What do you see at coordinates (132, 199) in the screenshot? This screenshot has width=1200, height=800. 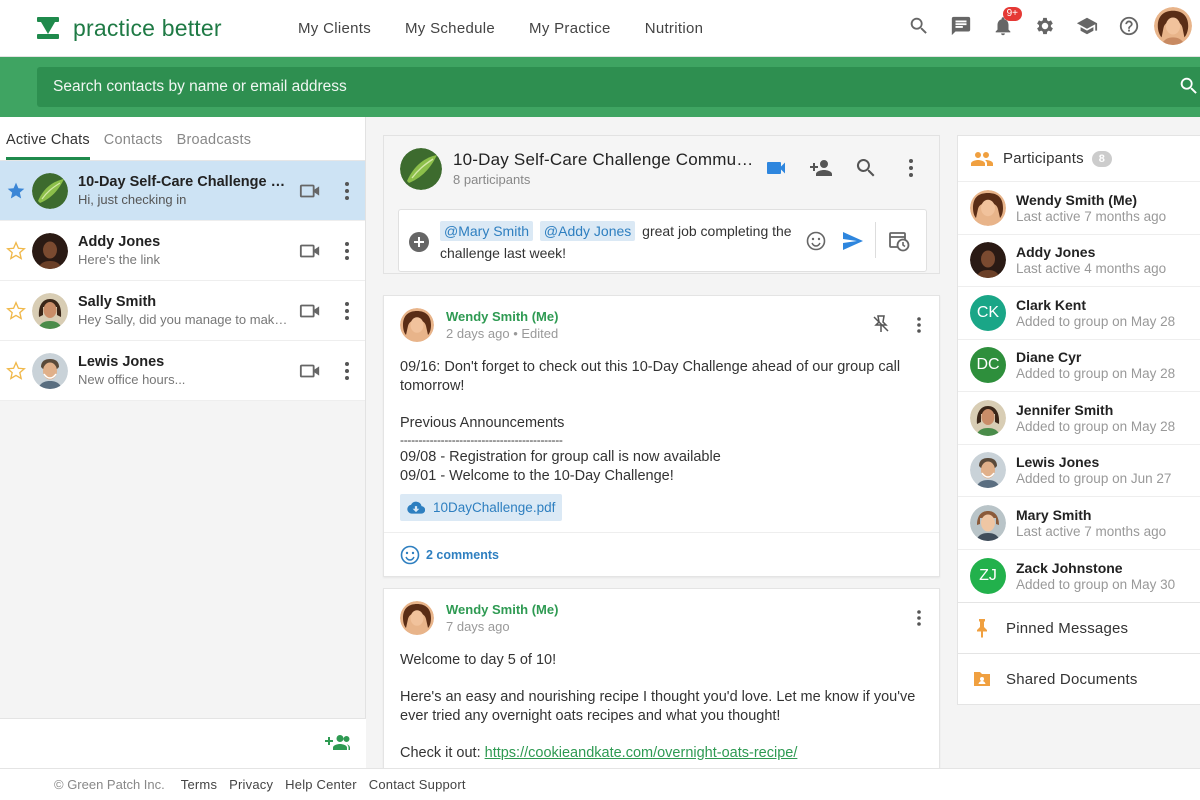 I see `chat-preview: Hi, just checking in` at bounding box center [132, 199].